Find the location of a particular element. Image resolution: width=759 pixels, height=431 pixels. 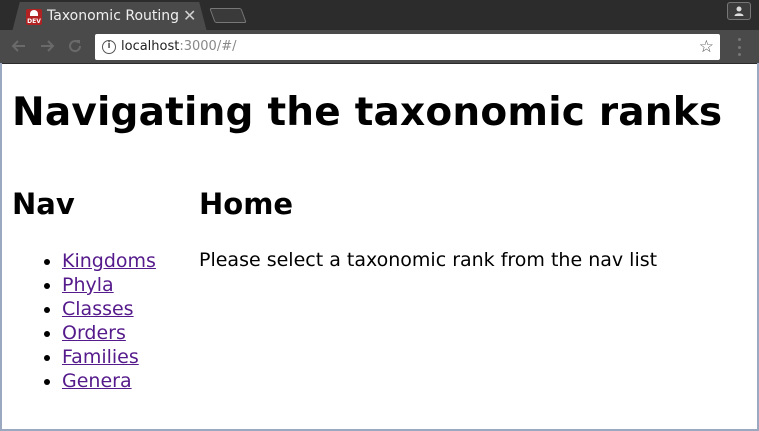

page-title: Navigating the taxonomic ranks is located at coordinates (367, 112).